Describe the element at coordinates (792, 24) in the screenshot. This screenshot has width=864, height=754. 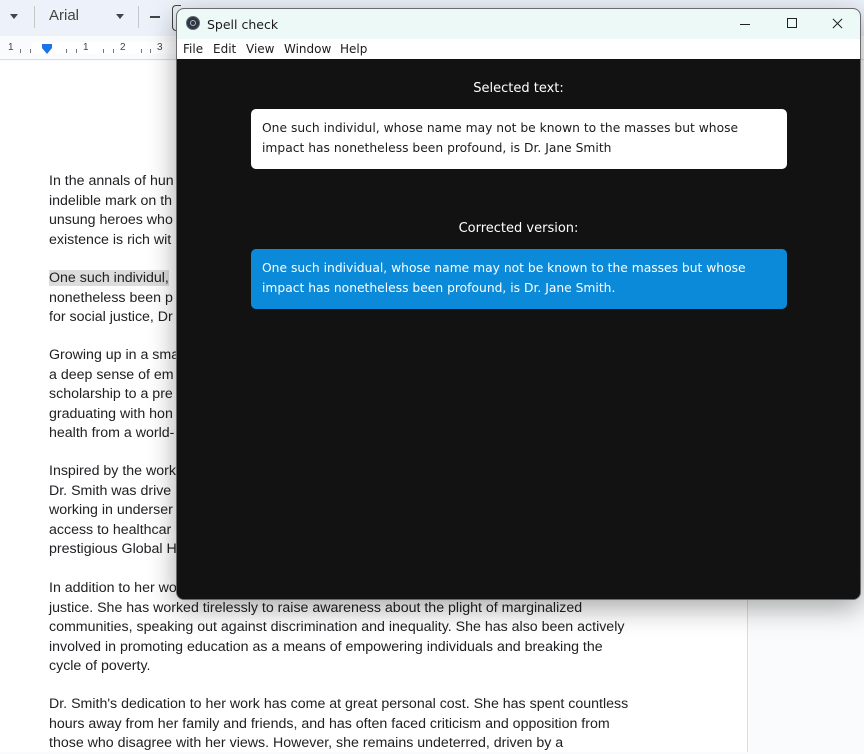
I see `maximize-icon` at that location.